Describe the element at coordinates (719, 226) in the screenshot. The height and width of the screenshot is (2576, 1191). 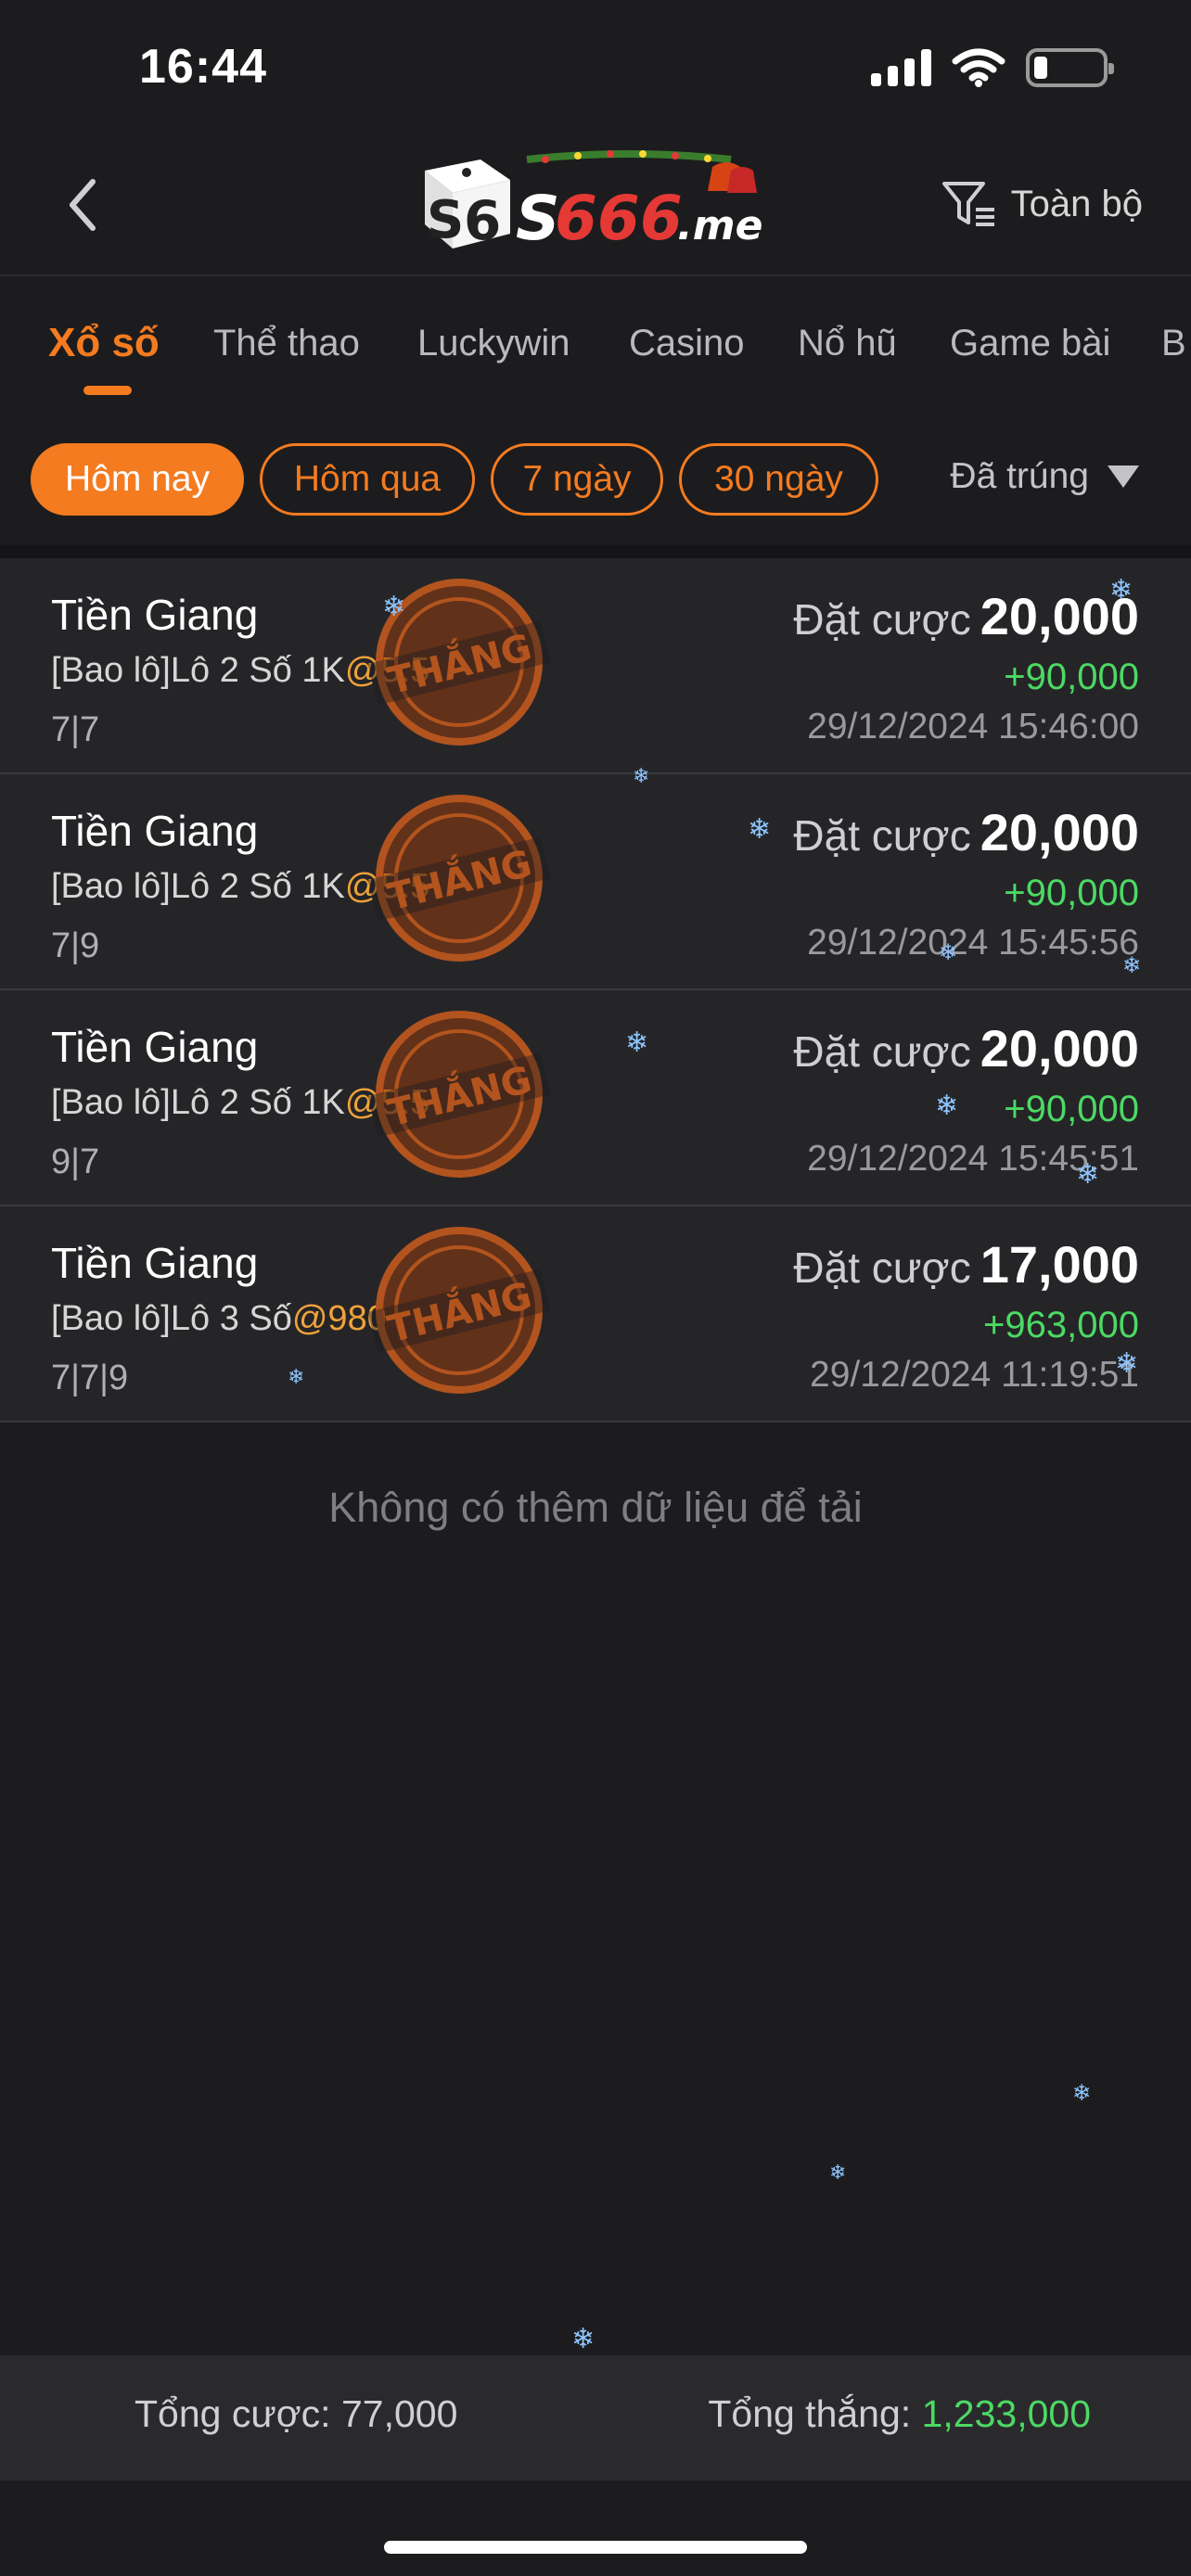
I see `svg-text: .me` at that location.